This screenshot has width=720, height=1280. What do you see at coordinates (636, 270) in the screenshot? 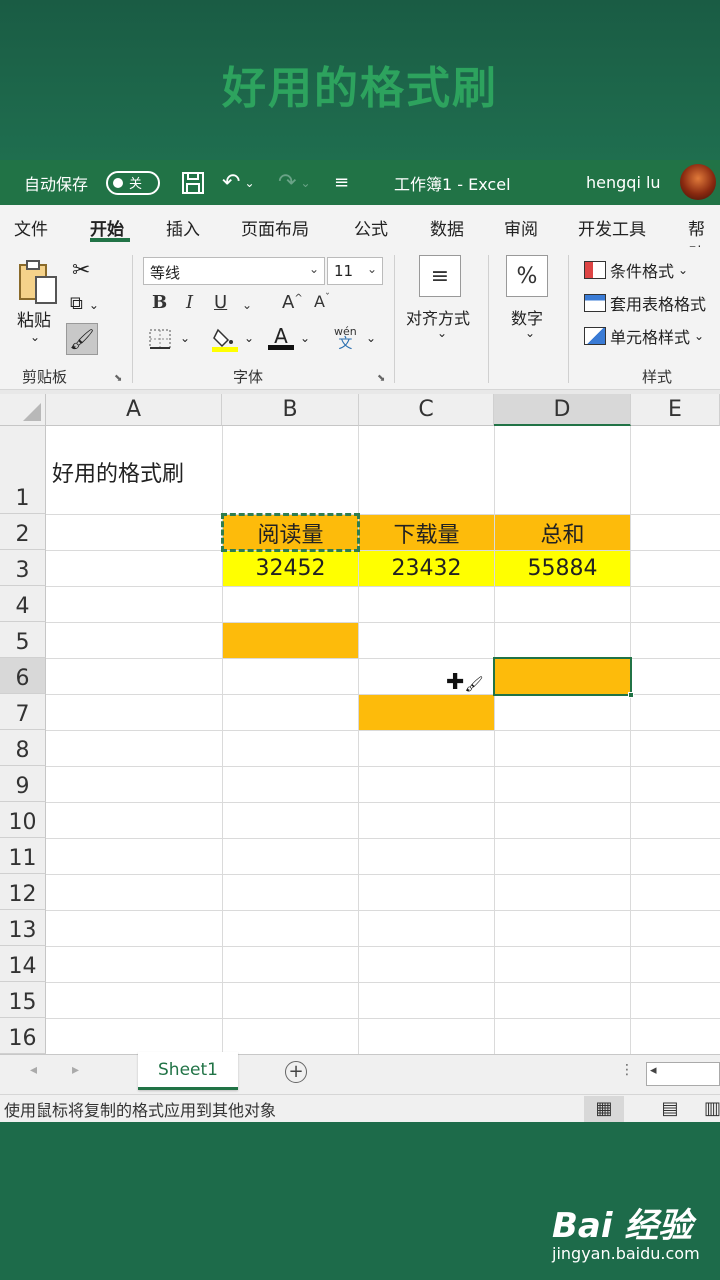
I see `conditional-formatting-button: 条件格式 ⌄` at bounding box center [636, 270].